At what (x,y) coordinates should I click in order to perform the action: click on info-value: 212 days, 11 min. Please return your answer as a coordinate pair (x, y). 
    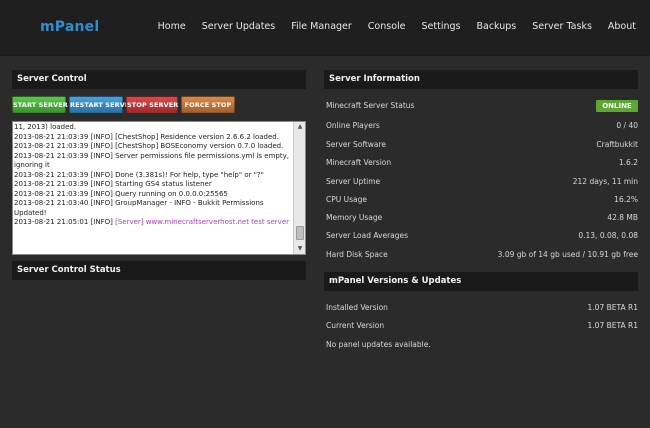
    Looking at the image, I should click on (605, 181).